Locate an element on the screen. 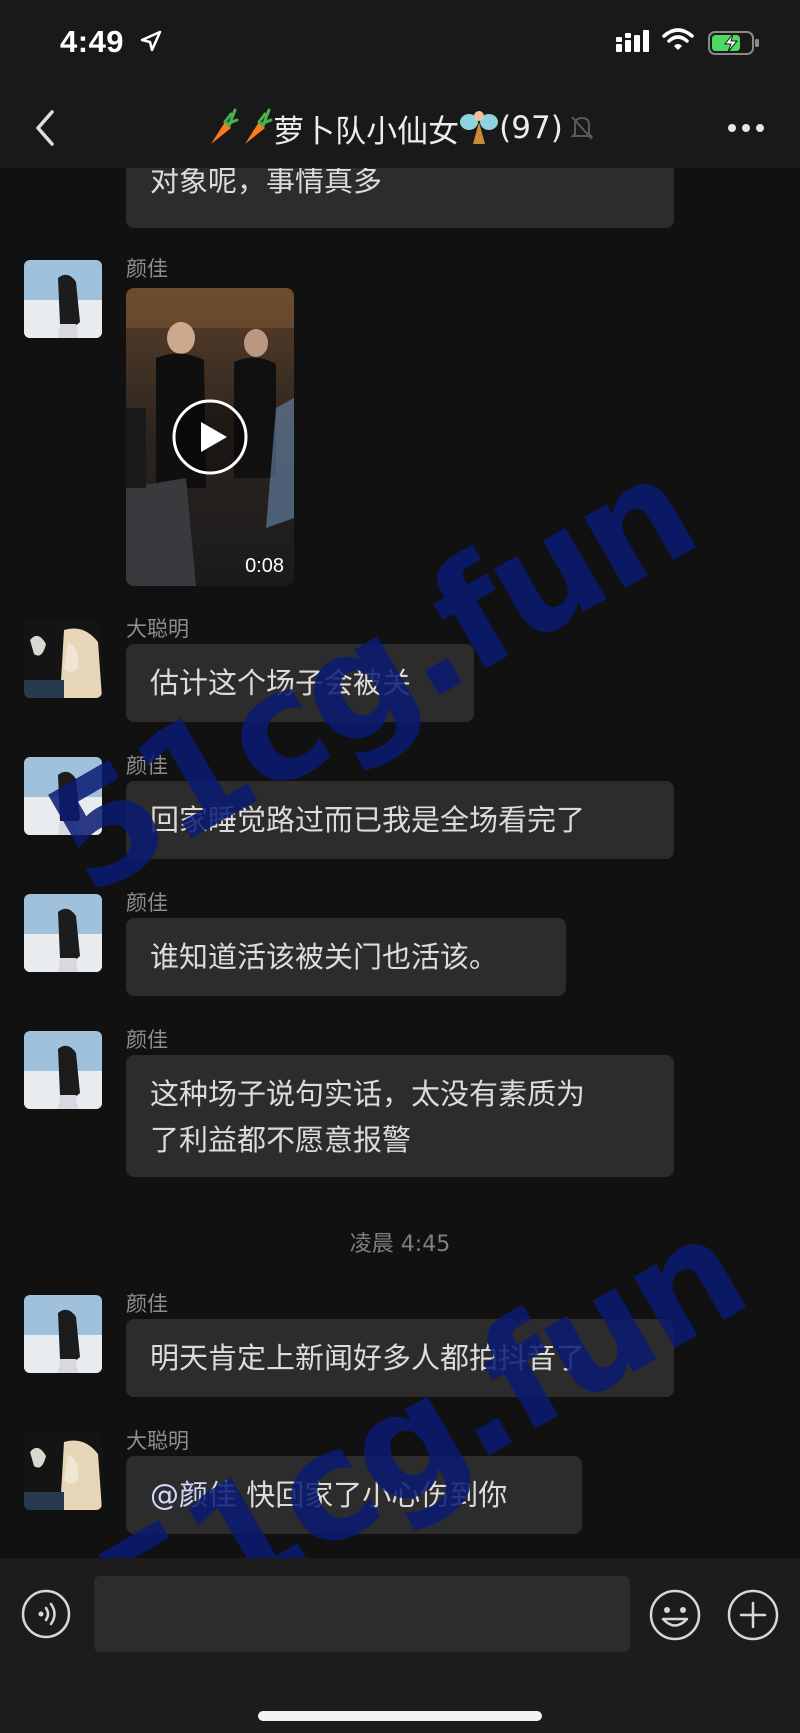  status-bar: 4:49 is located at coordinates (400, 44).